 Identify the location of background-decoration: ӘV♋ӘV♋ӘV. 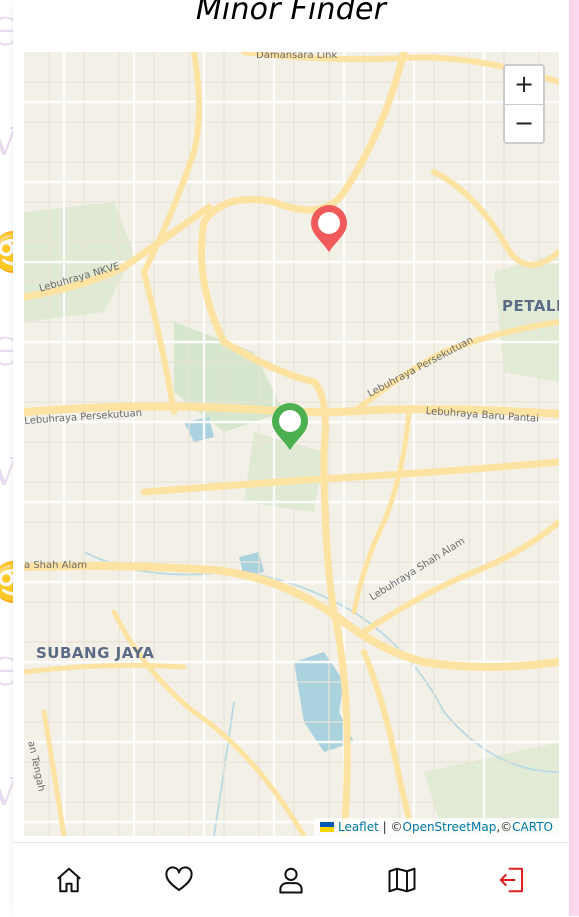
(7, 412).